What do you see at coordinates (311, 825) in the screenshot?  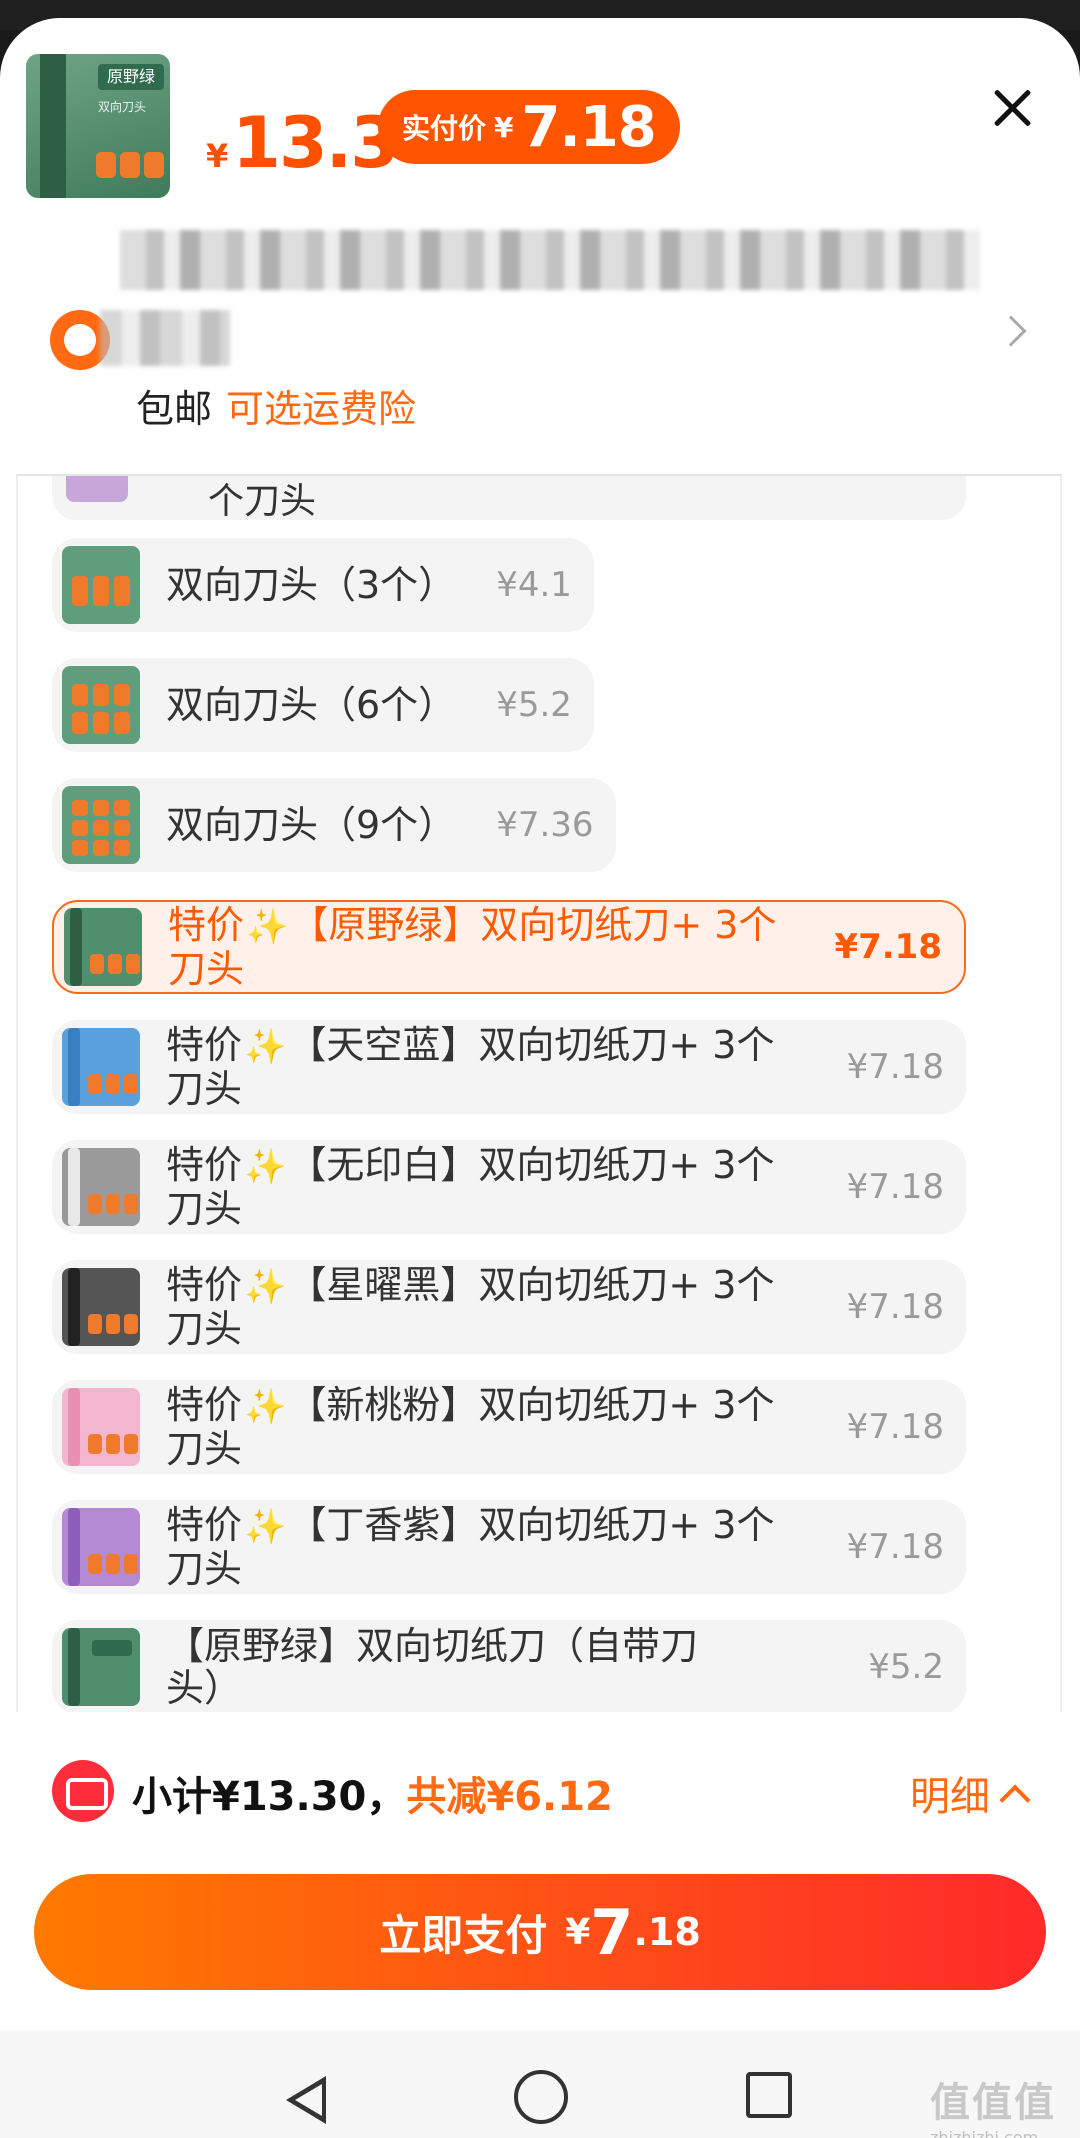 I see `sku-name: 双向刀头（9个）` at bounding box center [311, 825].